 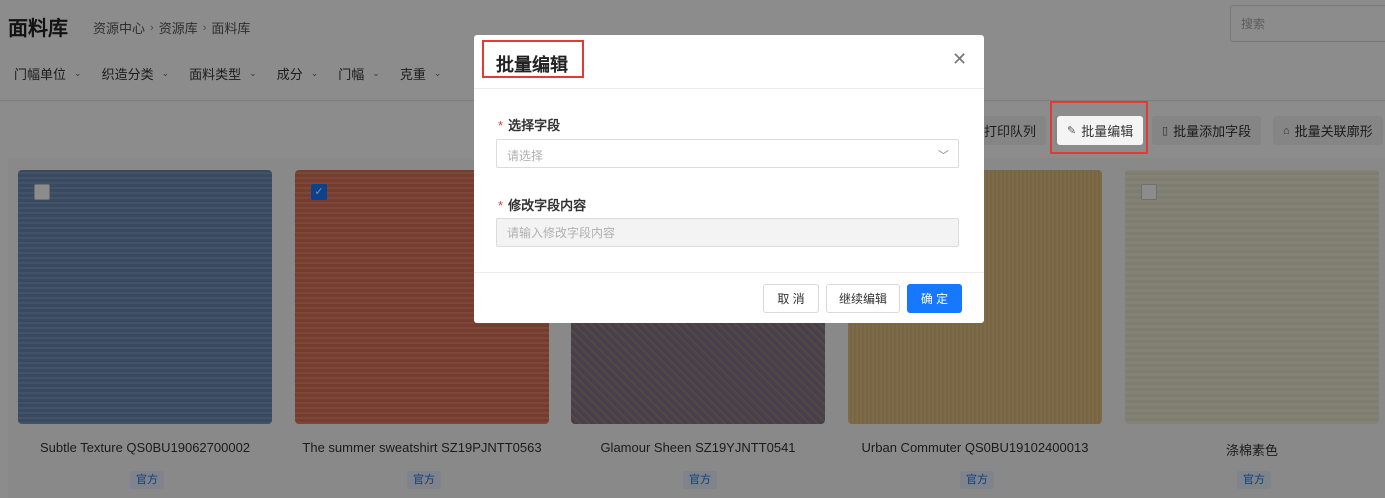 What do you see at coordinates (863, 298) in the screenshot?
I see `continue-edit-button: 继续编辑` at bounding box center [863, 298].